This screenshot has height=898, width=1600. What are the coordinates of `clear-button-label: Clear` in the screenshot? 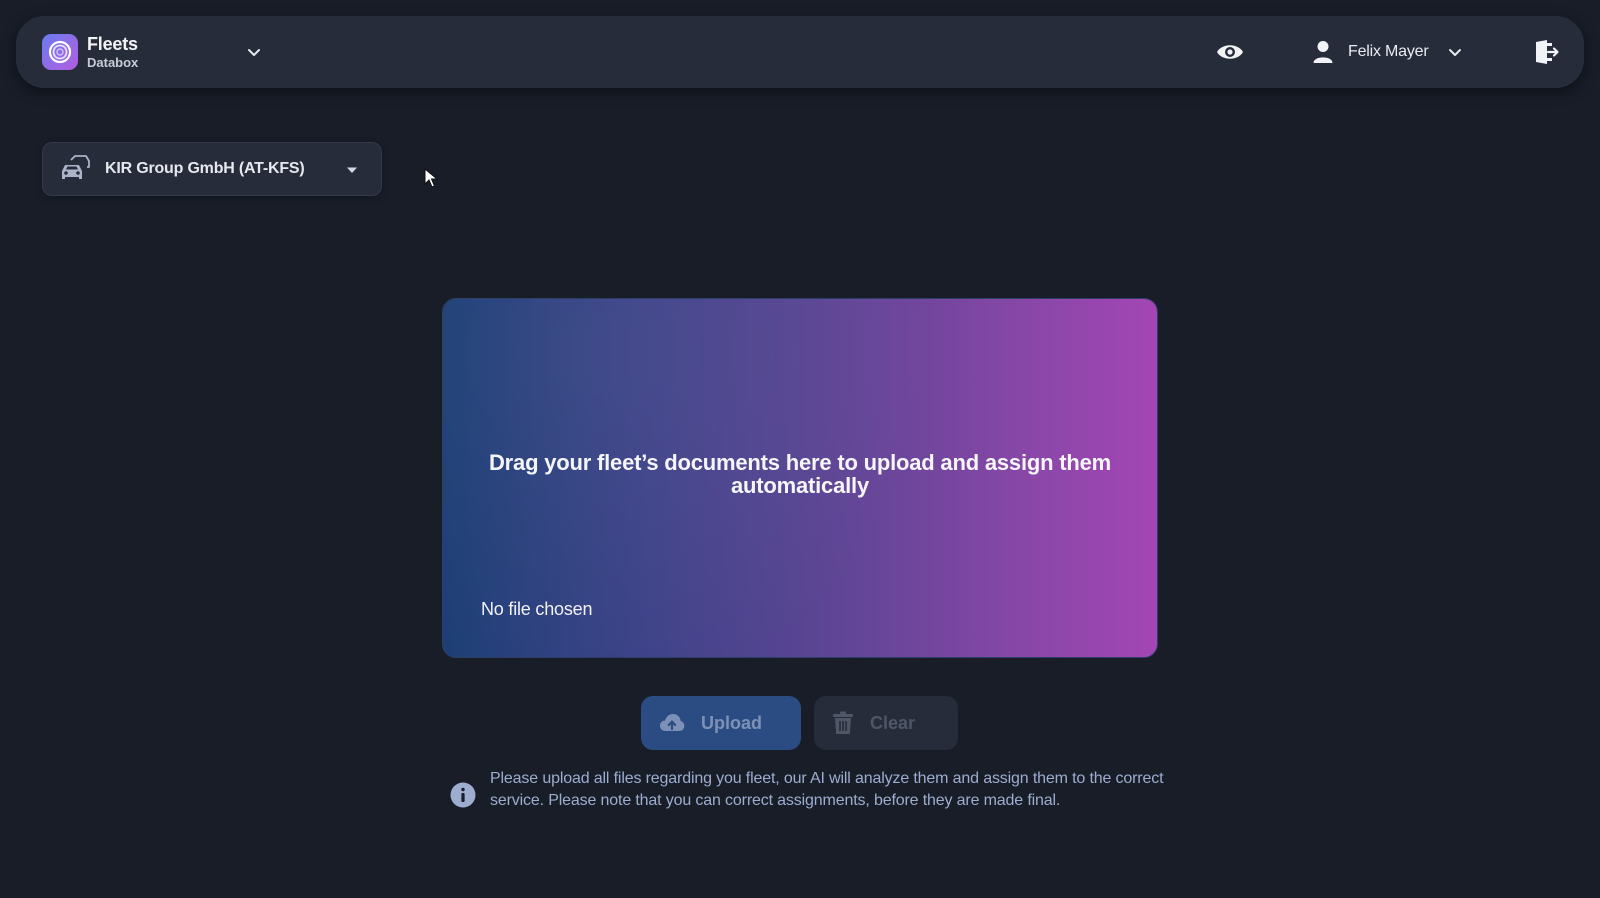 It's located at (893, 722).